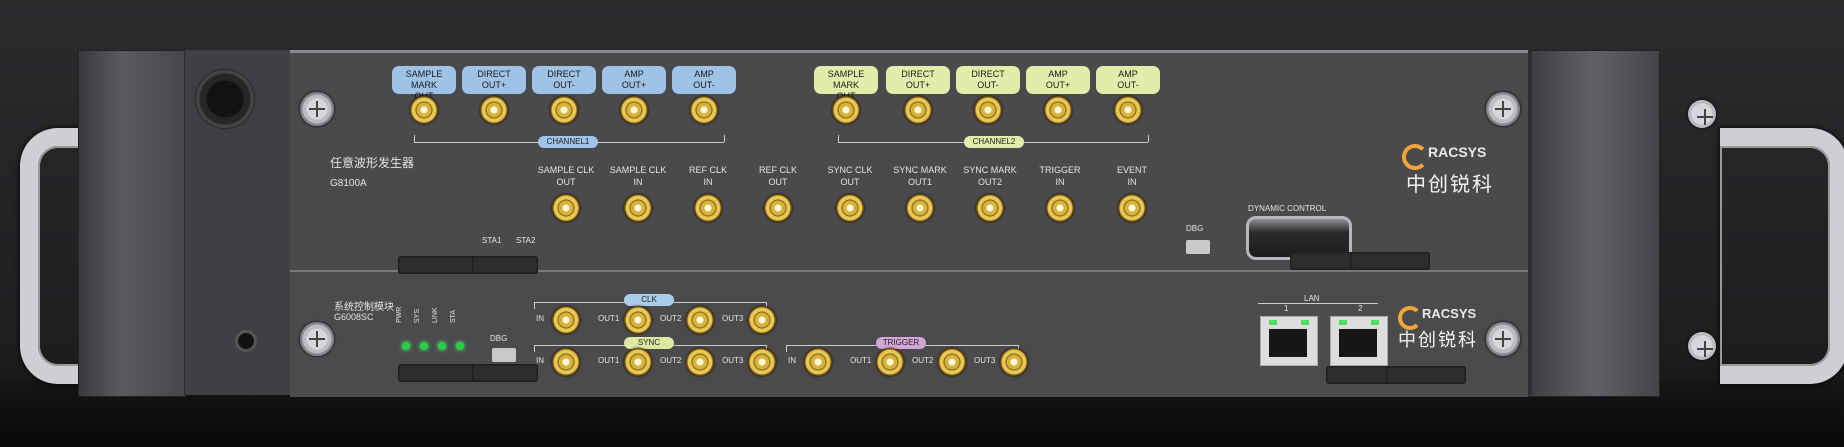 The image size is (1844, 447). Describe the element at coordinates (568, 142) in the screenshot. I see `channel1-label: CHANNEL1` at that location.